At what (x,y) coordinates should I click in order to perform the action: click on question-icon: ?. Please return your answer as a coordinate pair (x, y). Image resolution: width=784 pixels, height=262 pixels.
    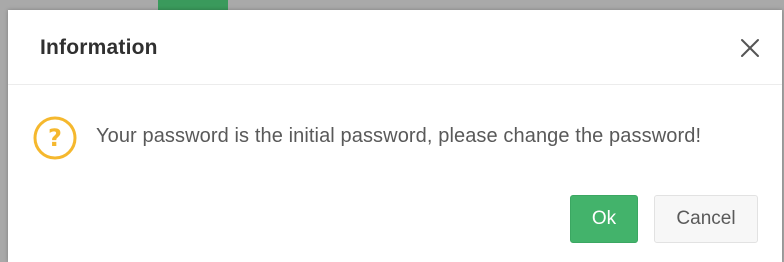
    Looking at the image, I should click on (55, 138).